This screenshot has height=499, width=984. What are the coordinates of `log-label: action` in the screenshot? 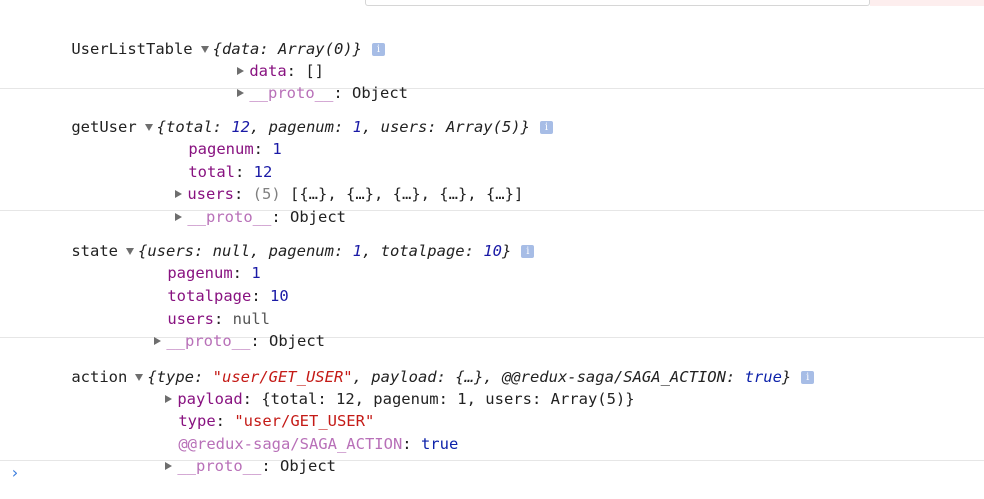 It's located at (99, 377).